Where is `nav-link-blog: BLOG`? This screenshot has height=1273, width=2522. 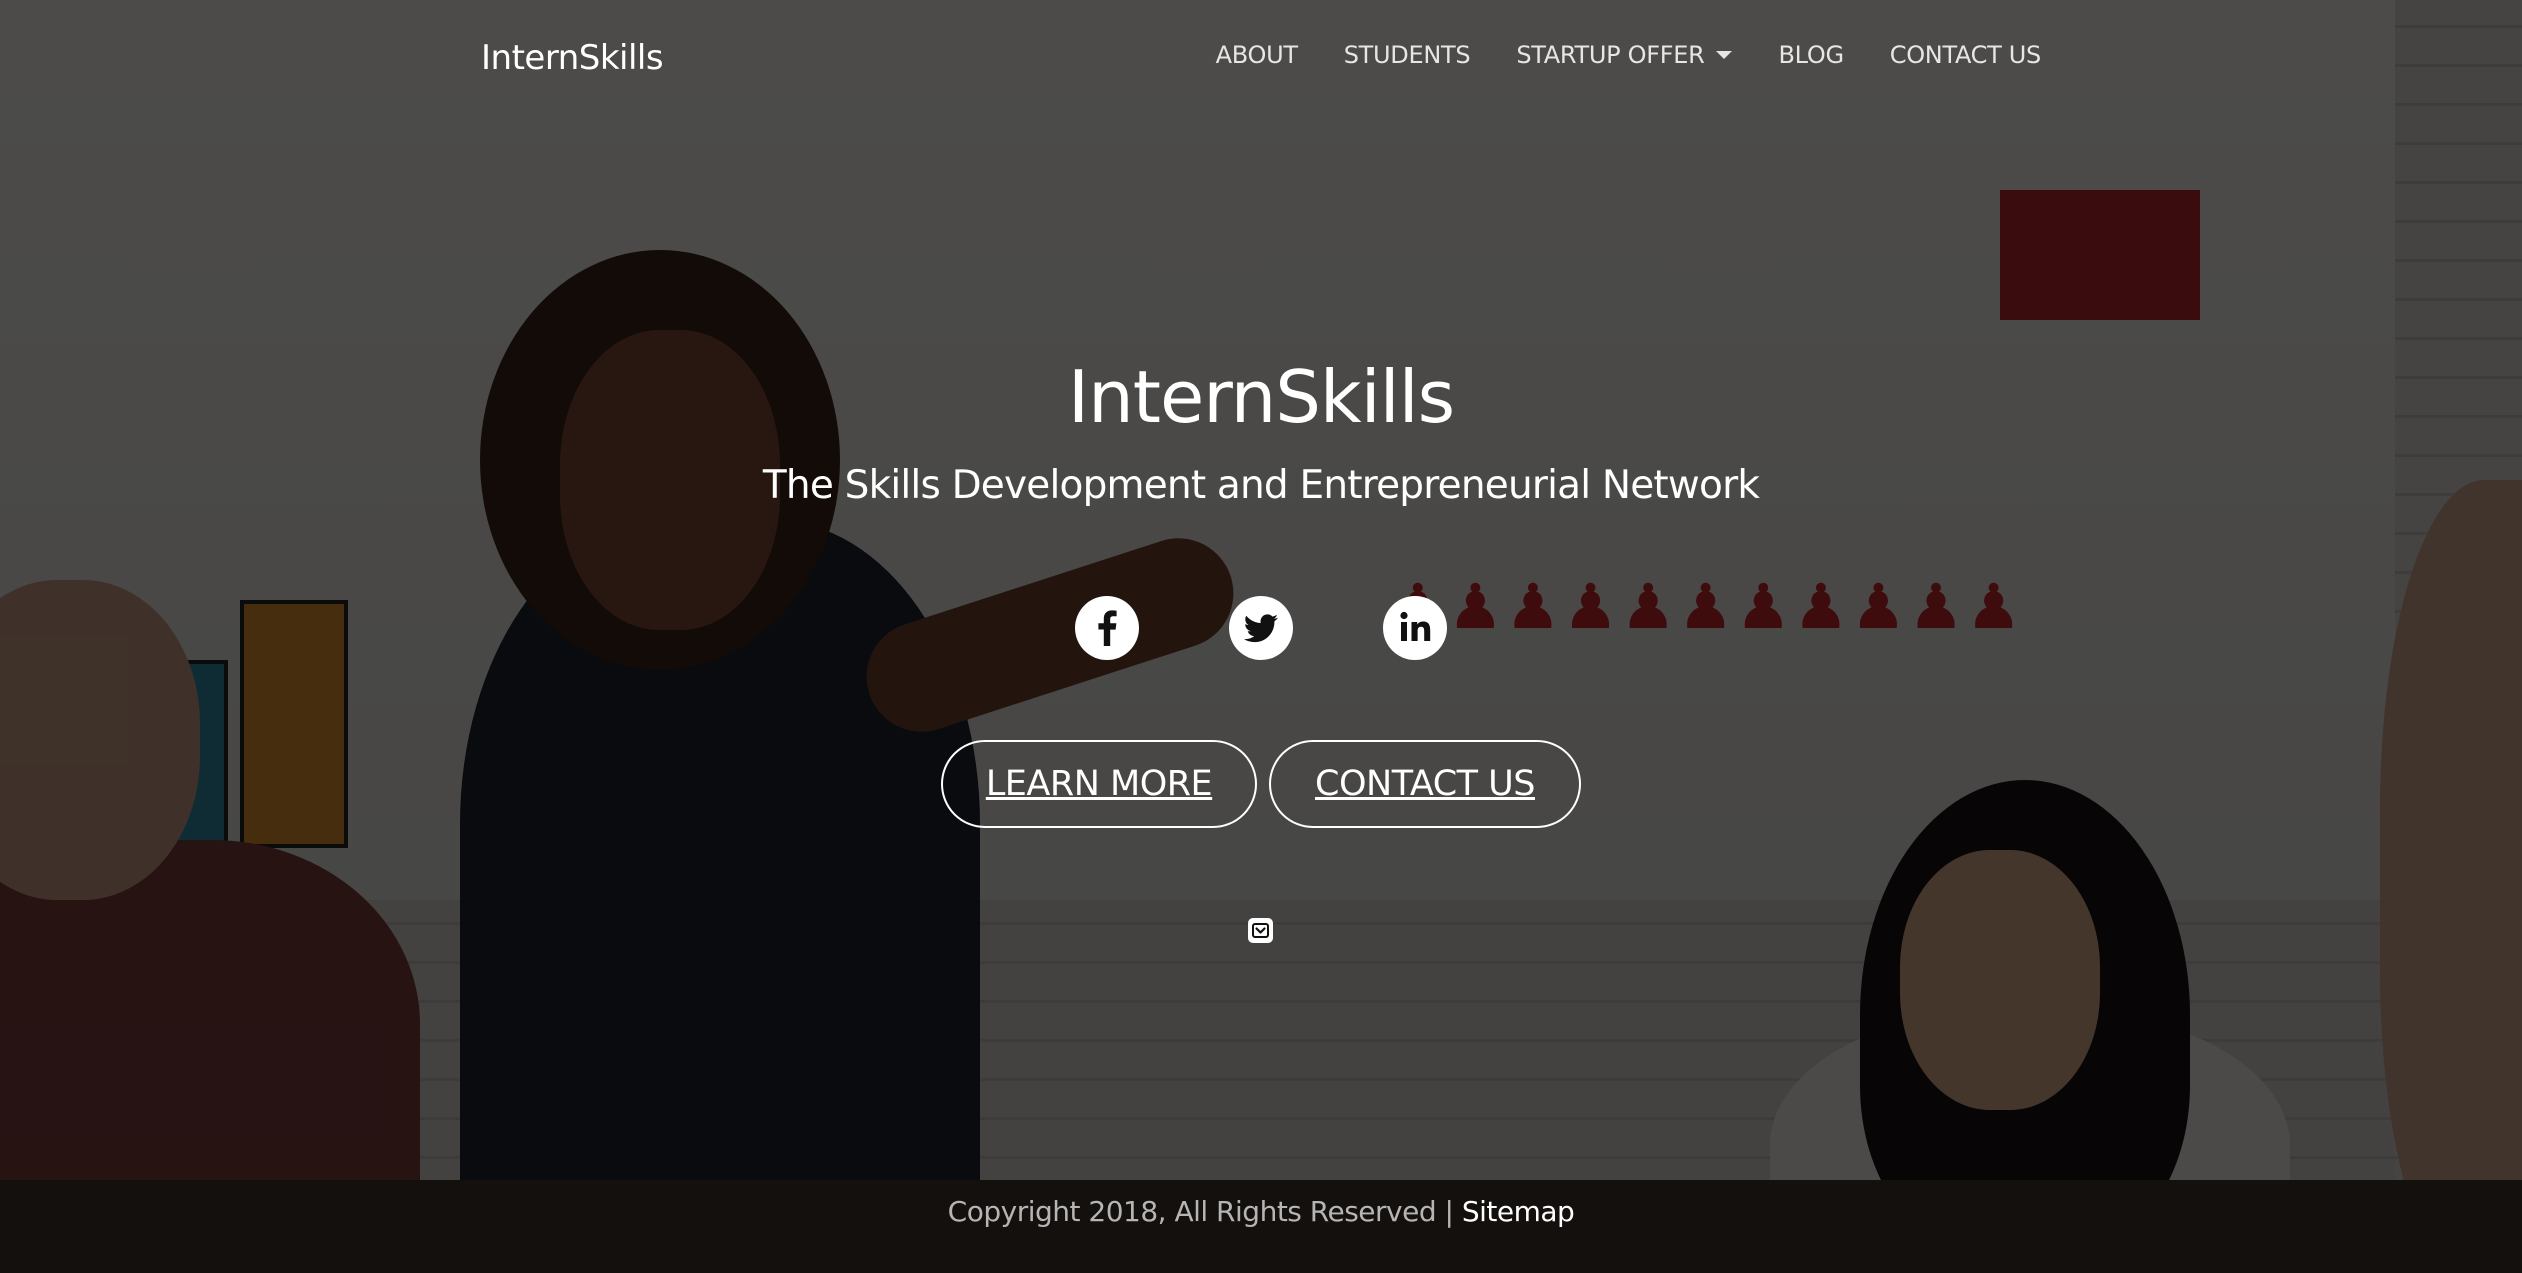 nav-link-blog: BLOG is located at coordinates (1811, 55).